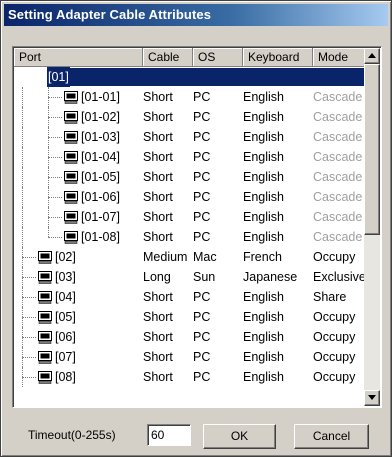  What do you see at coordinates (278, 57) in the screenshot?
I see `column-header-keyboard: Keyboard` at bounding box center [278, 57].